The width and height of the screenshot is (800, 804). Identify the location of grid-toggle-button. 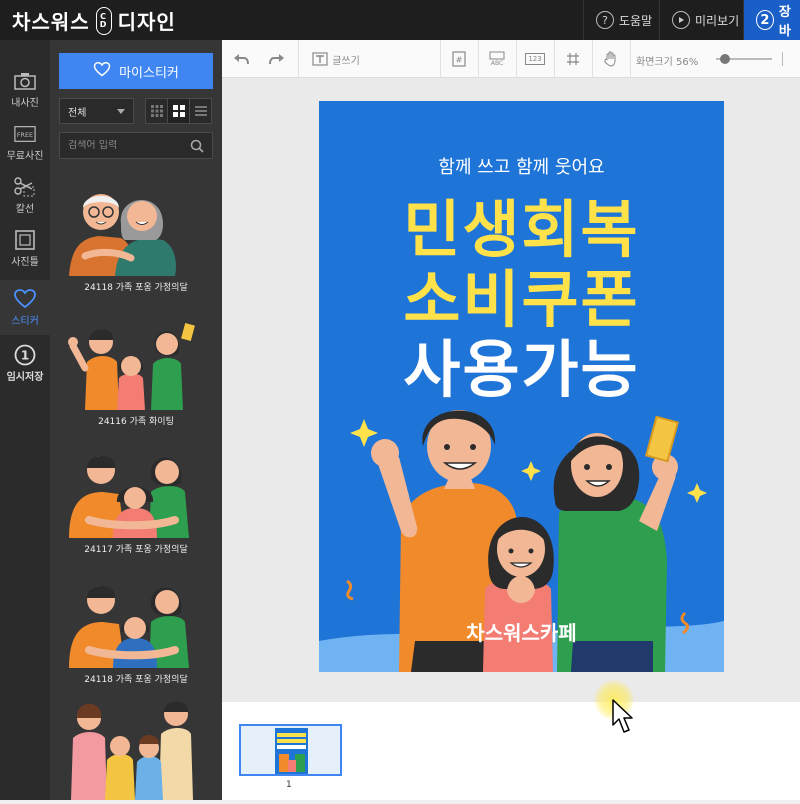
(573, 59).